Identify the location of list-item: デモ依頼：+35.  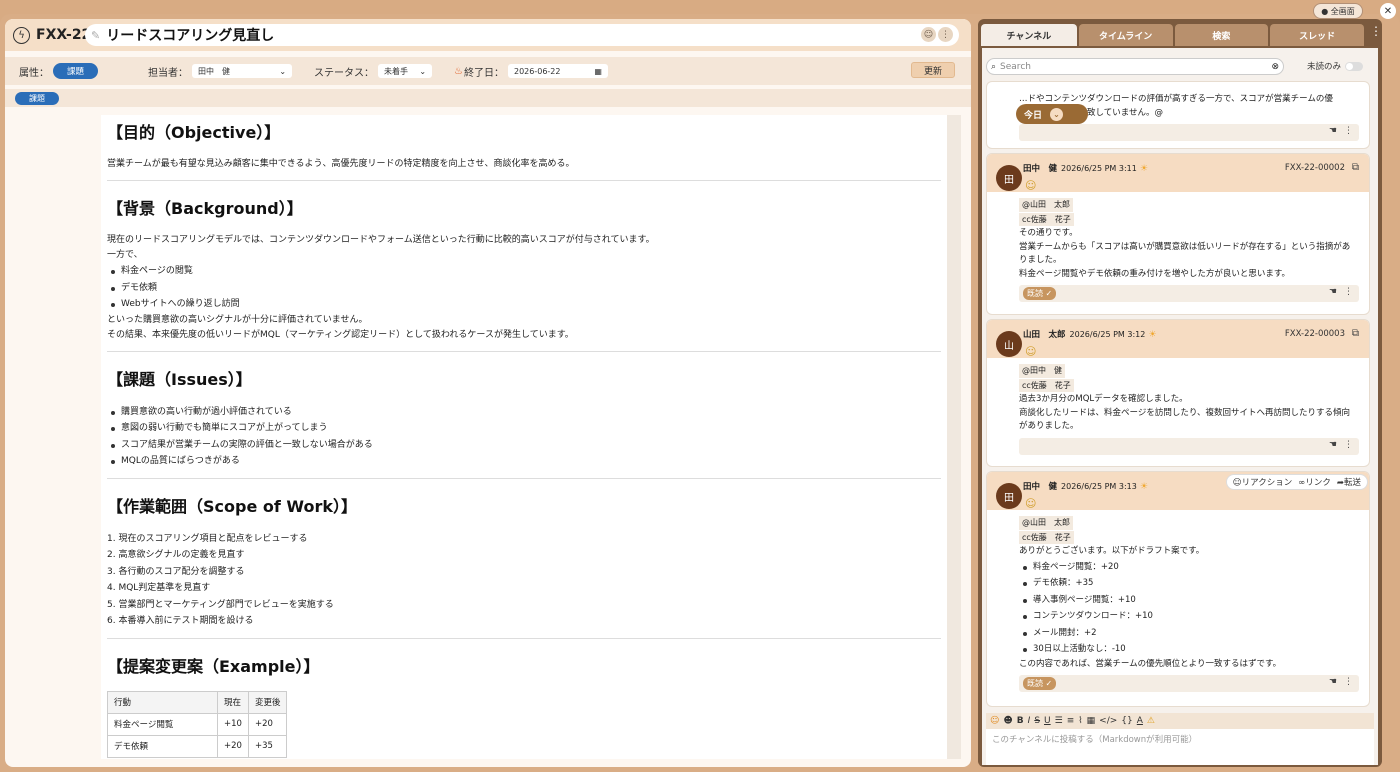
(1194, 583).